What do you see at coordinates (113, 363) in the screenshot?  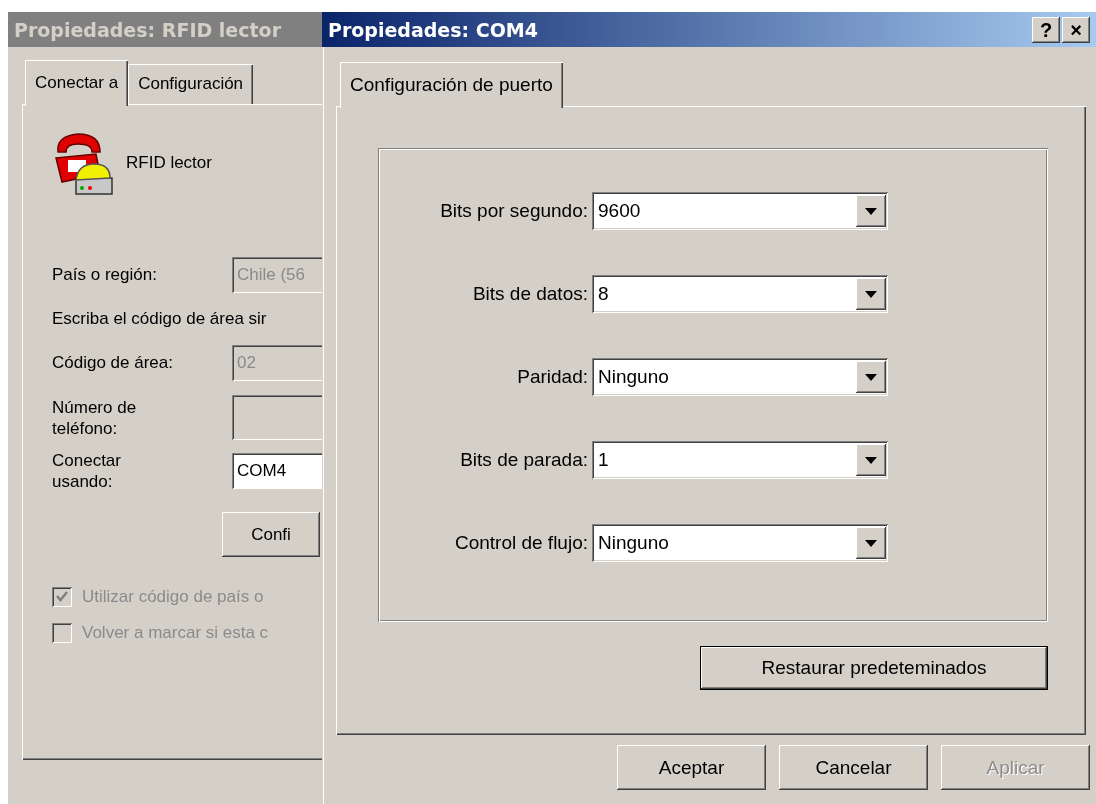 I see `field-label: Código de área:` at bounding box center [113, 363].